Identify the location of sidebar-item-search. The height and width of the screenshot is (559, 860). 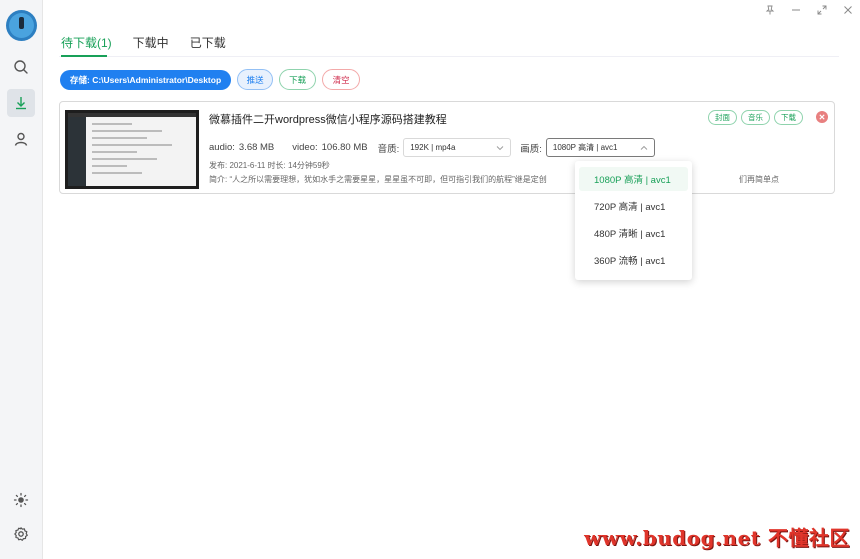
(21, 67).